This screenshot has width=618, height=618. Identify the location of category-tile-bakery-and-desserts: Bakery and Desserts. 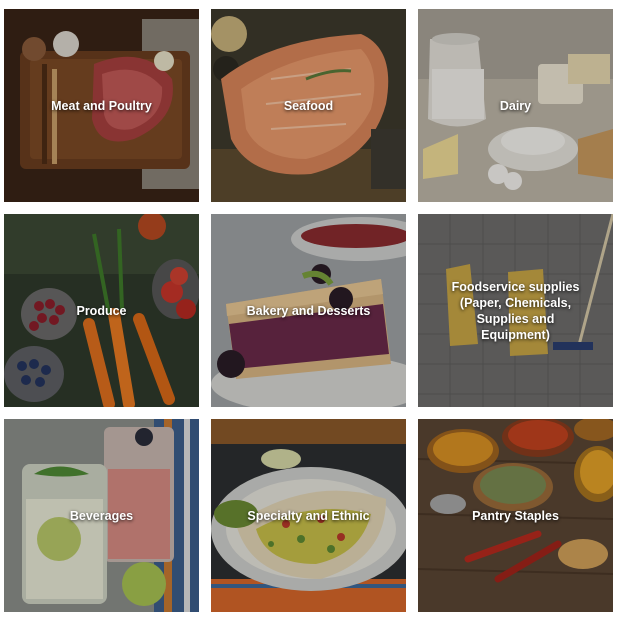
(308, 310).